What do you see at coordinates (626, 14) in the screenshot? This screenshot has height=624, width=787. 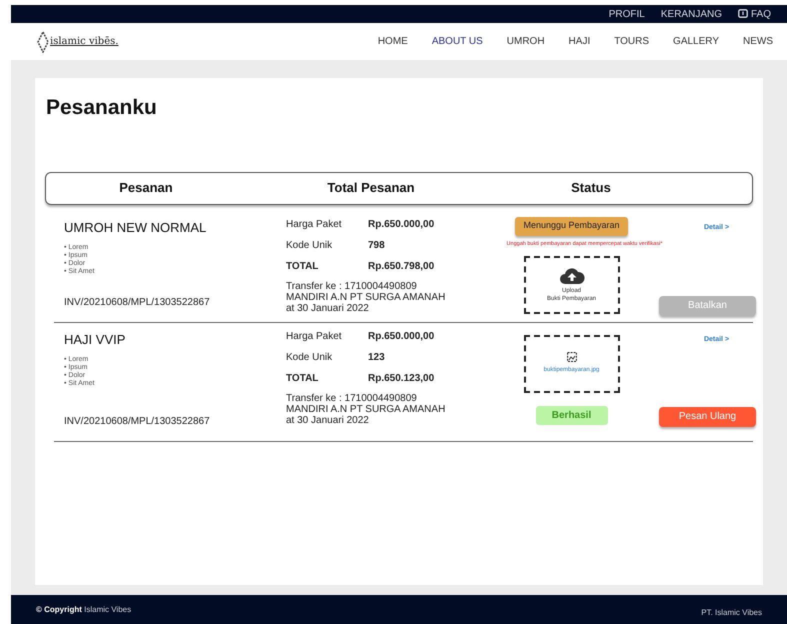 I see `top-link: PROFIL` at bounding box center [626, 14].